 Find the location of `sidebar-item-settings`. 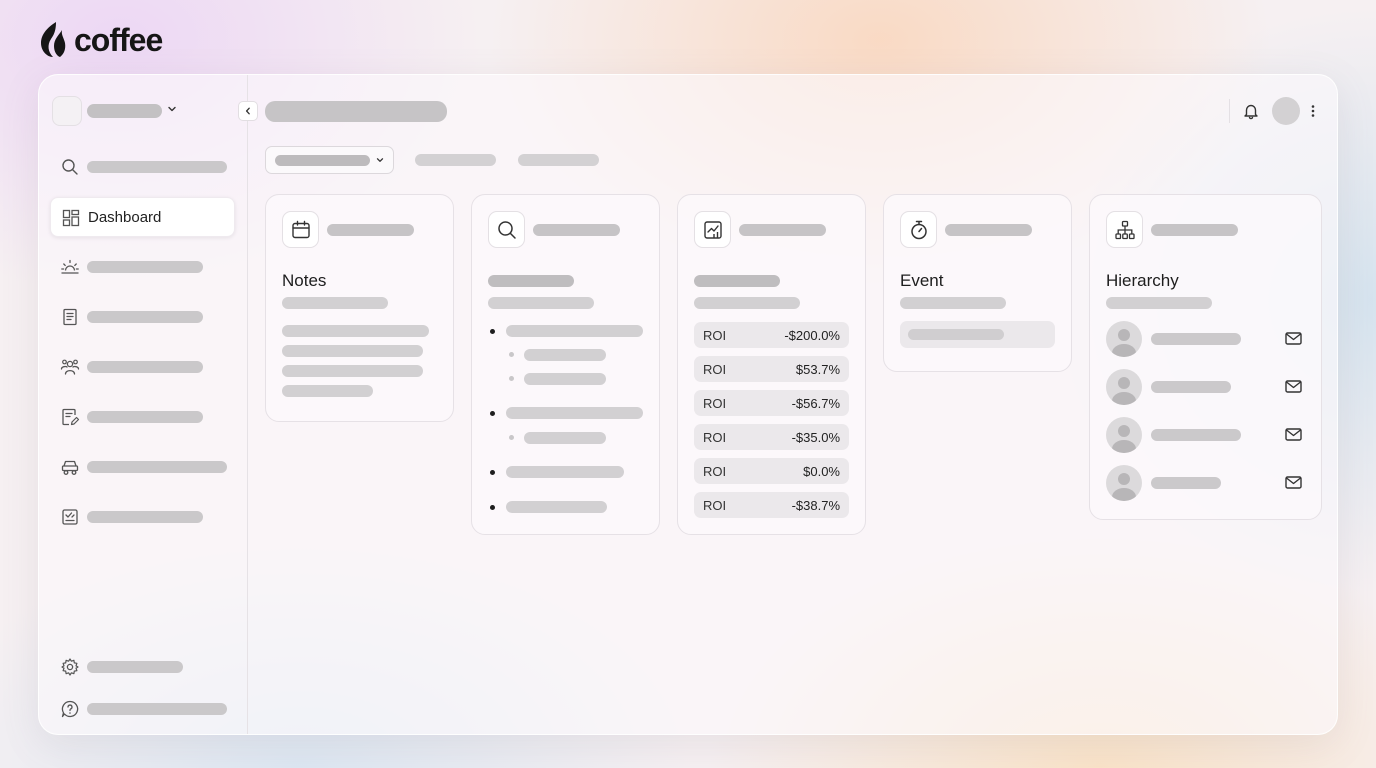

sidebar-item-settings is located at coordinates (142, 667).